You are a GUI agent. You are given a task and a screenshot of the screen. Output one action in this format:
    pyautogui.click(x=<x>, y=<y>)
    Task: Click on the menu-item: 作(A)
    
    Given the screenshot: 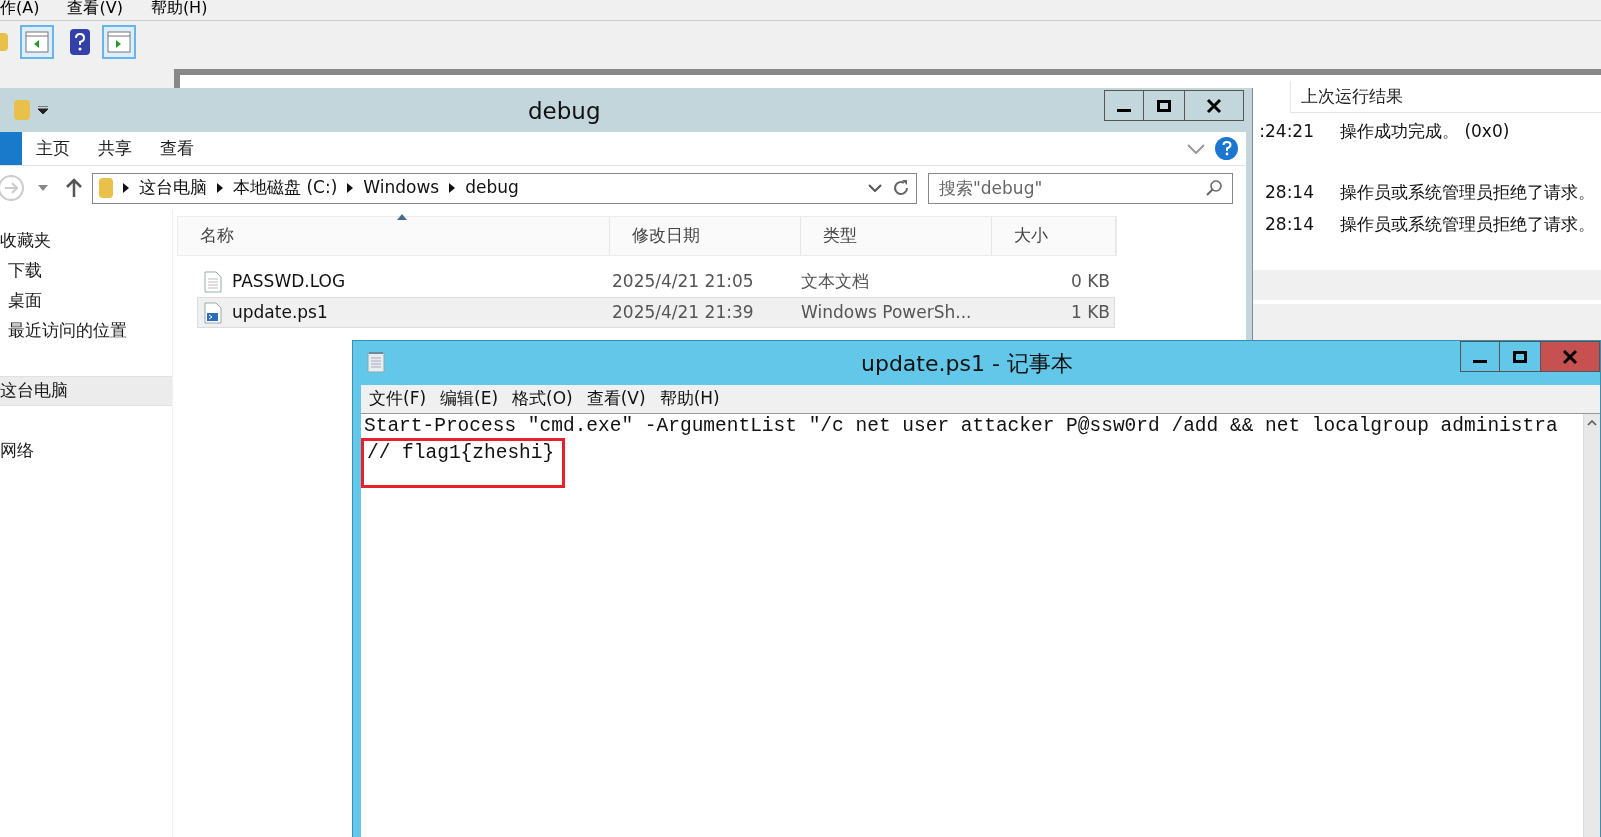 What is the action you would take?
    pyautogui.click(x=20, y=10)
    